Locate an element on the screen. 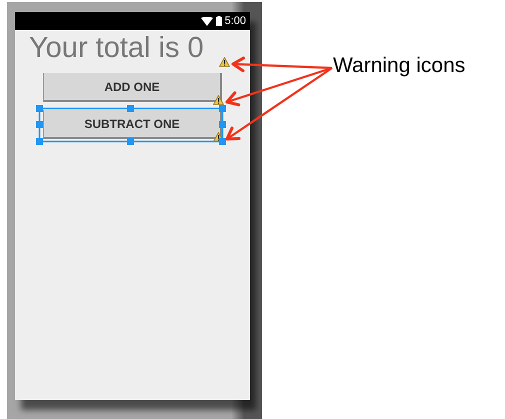 The width and height of the screenshot is (505, 419). total-text: Your total is 0 is located at coordinates (116, 48).